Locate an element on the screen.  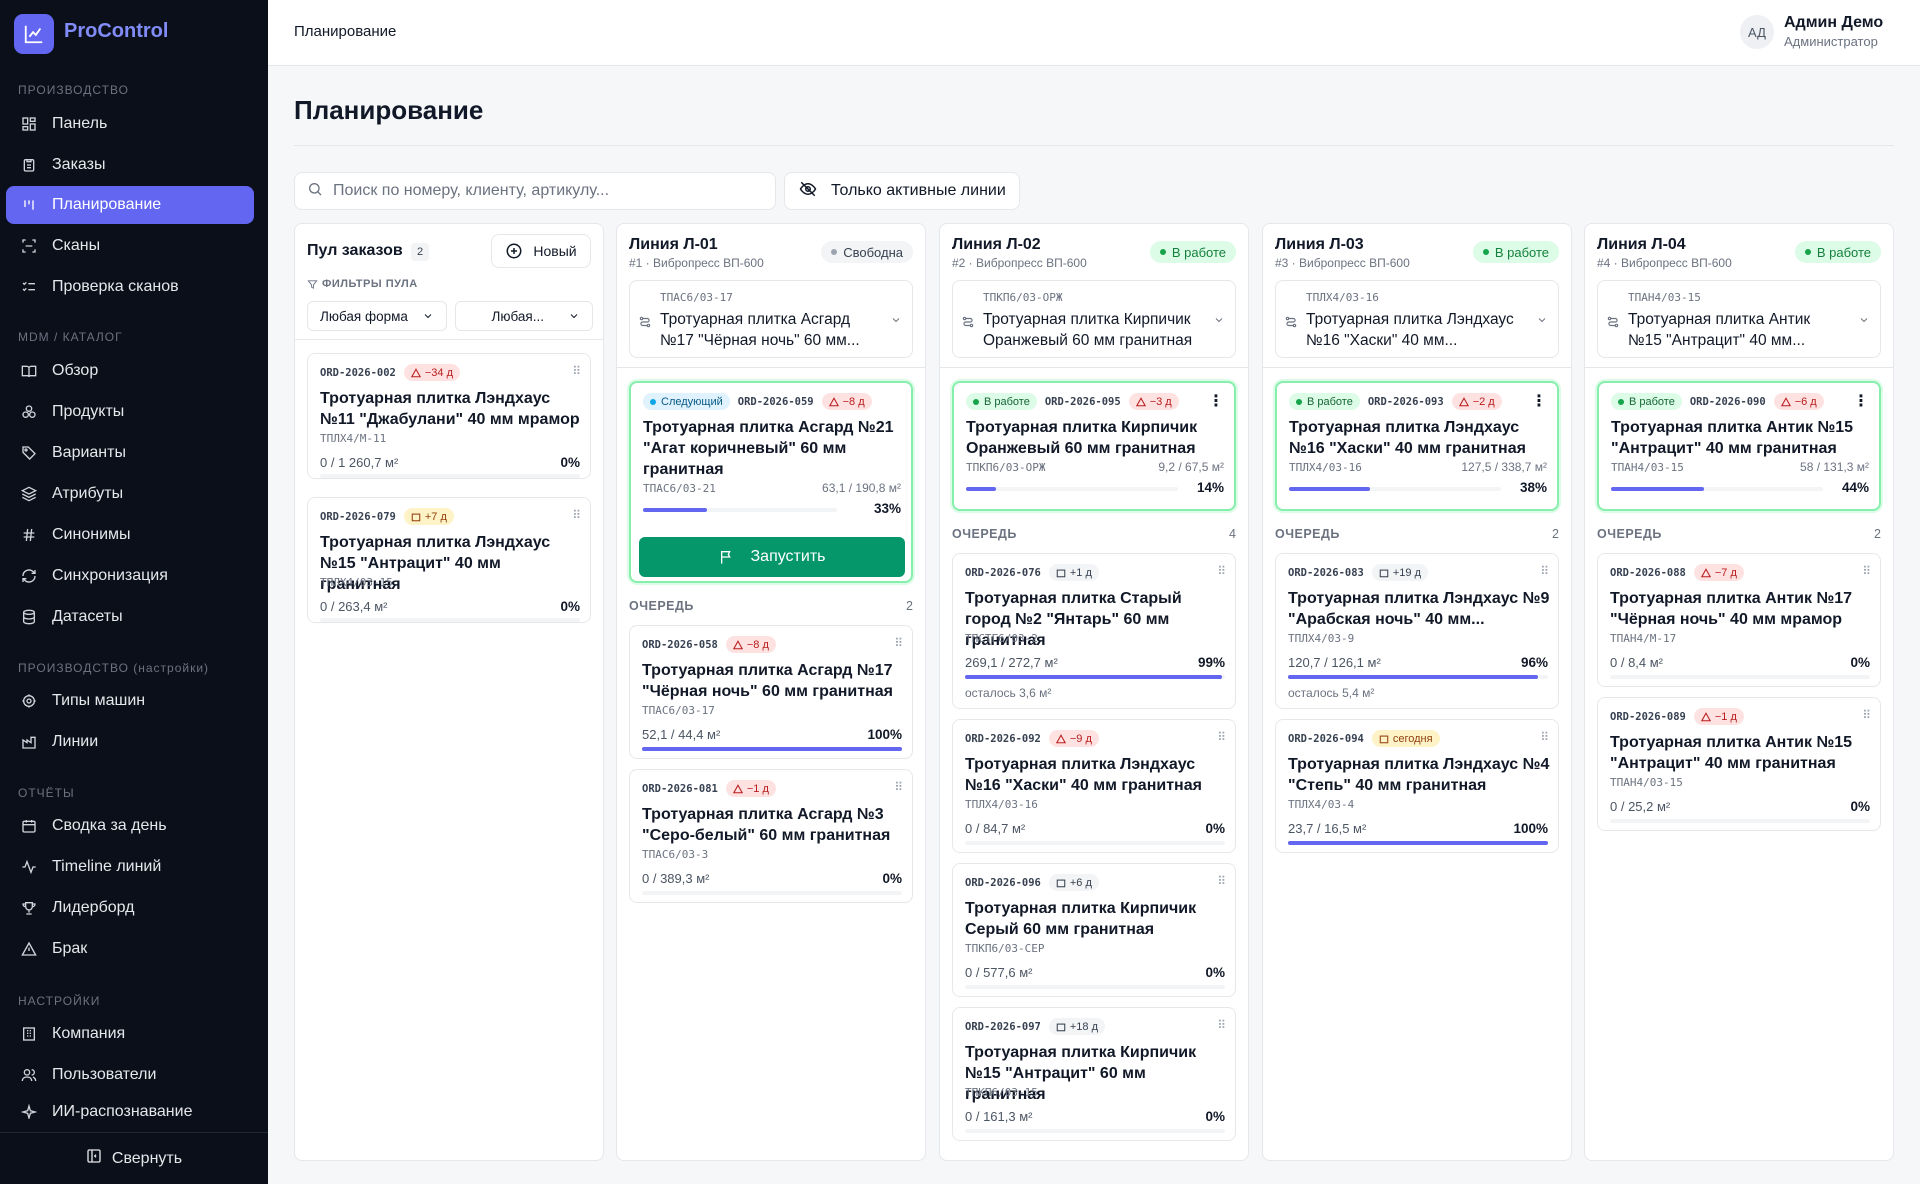
order-code: ORD-2026-059 is located at coordinates (775, 401).